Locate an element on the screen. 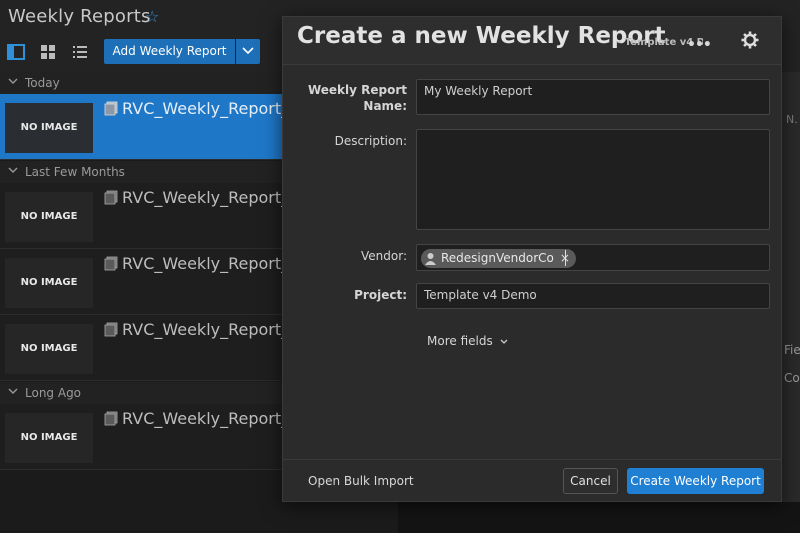  vendor-label: Vendor: is located at coordinates (384, 256).